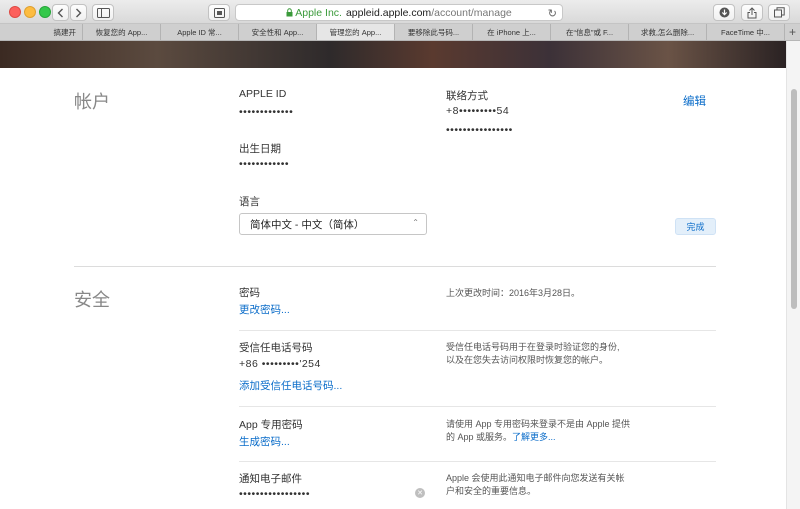 This screenshot has width=800, height=509. What do you see at coordinates (280, 364) in the screenshot?
I see `trusted-phone-value: +86 •••••••••'254` at bounding box center [280, 364].